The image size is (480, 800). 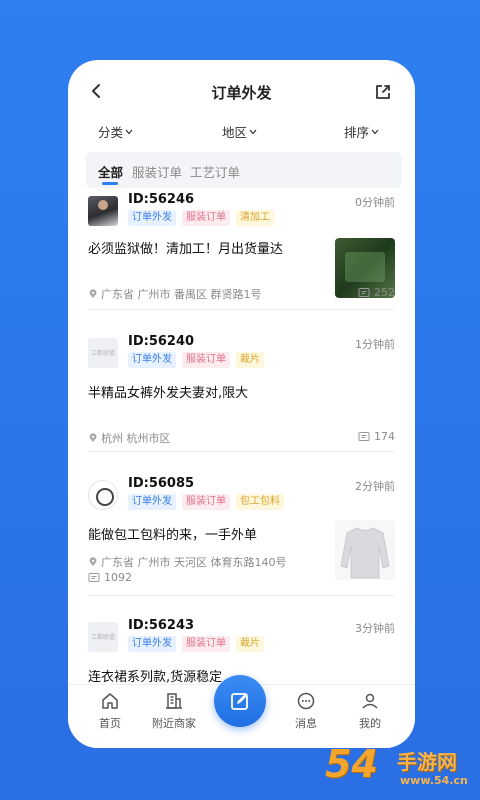 I want to click on header: 订单外发, so click(x=241, y=90).